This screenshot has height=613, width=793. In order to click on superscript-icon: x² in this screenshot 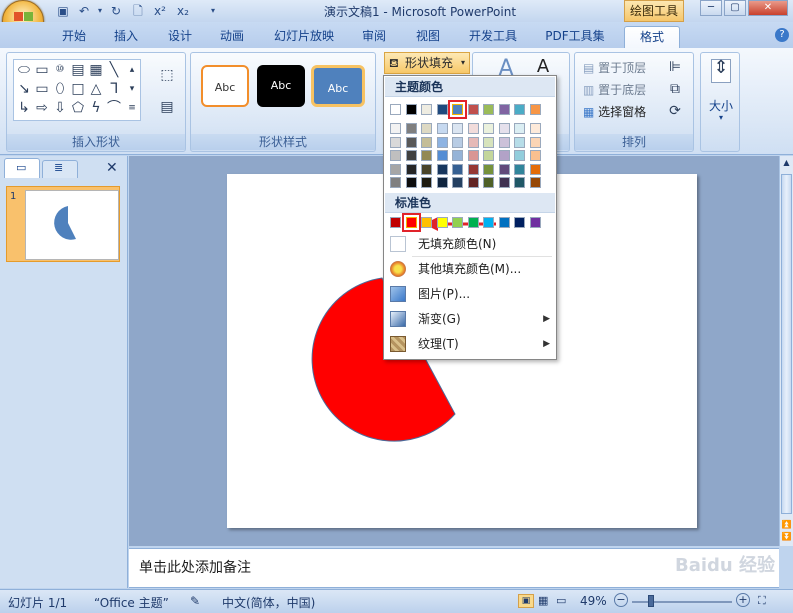, I will do `click(160, 11)`.